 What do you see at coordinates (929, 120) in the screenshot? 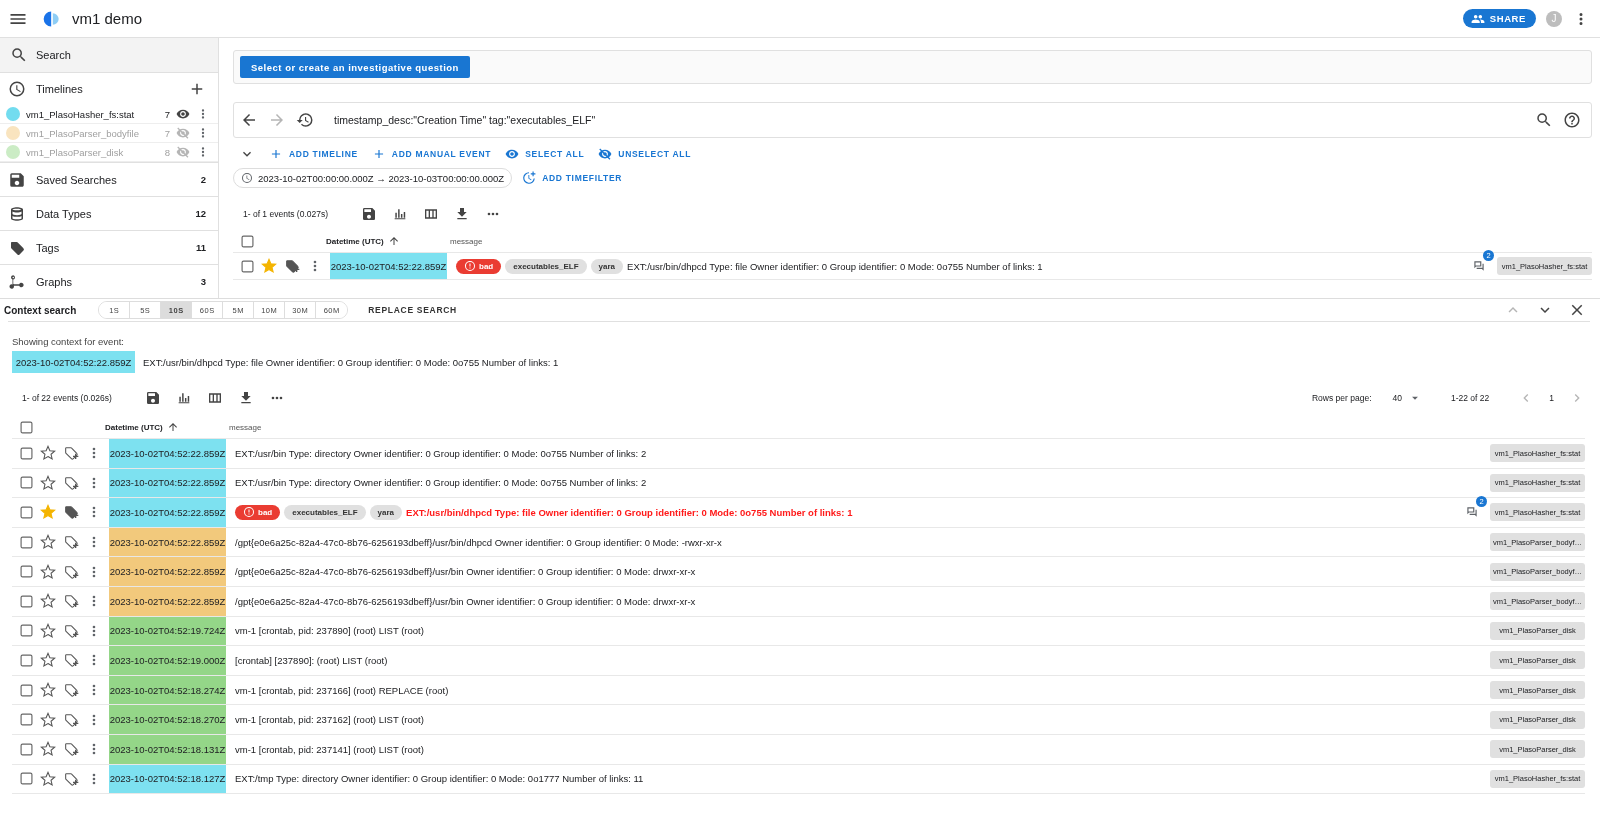
I see `search-query-field: timestamp_desc:"Creation Time" tag:"executables_ELF"` at bounding box center [929, 120].